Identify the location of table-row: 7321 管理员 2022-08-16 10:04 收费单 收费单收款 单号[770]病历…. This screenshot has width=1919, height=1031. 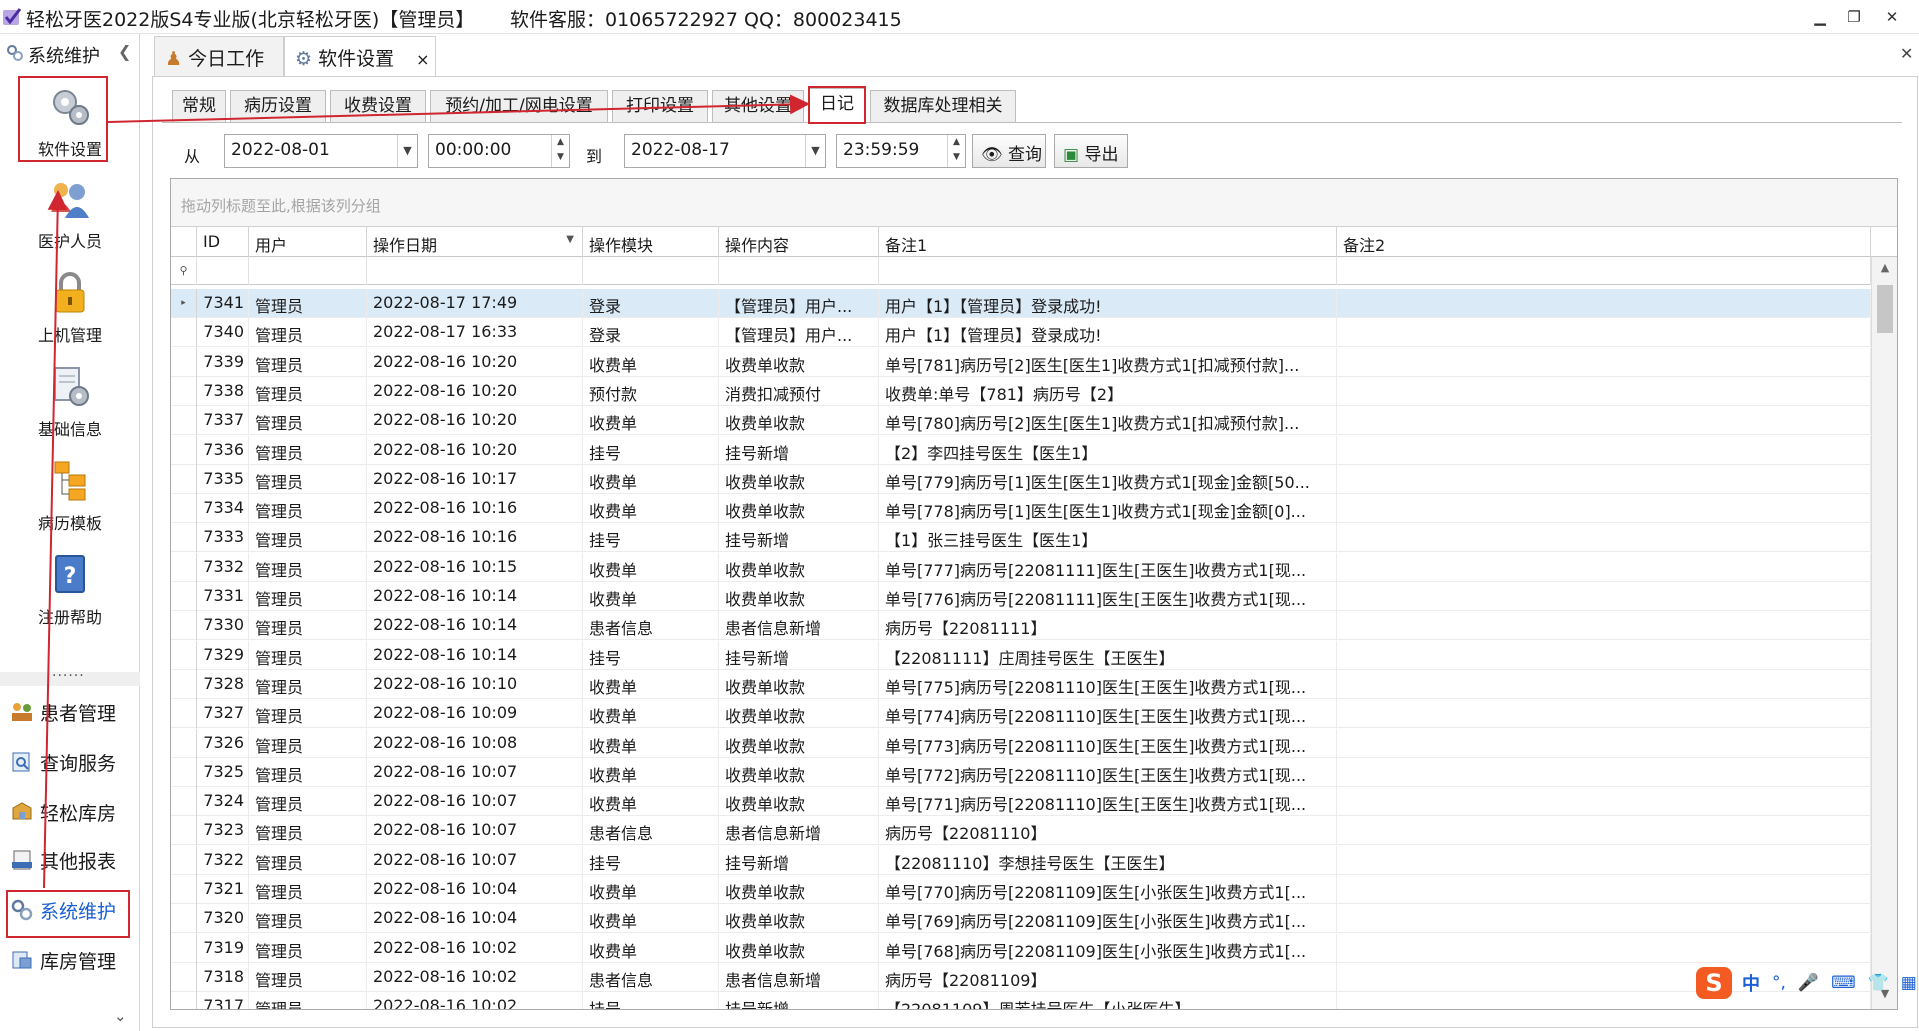
(1021, 889).